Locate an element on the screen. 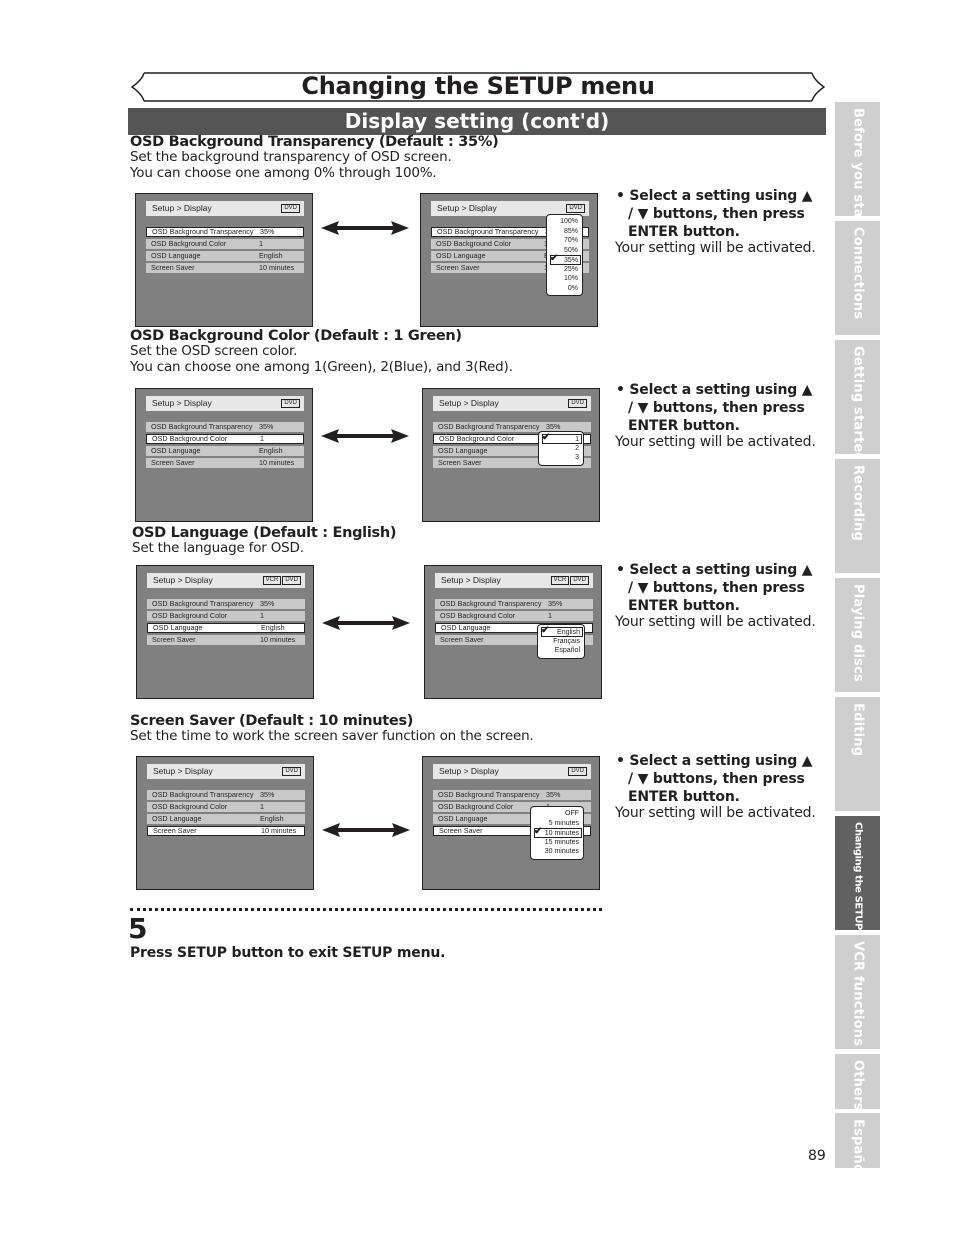  menu-row-label: OSD Background Transparency is located at coordinates (489, 794).